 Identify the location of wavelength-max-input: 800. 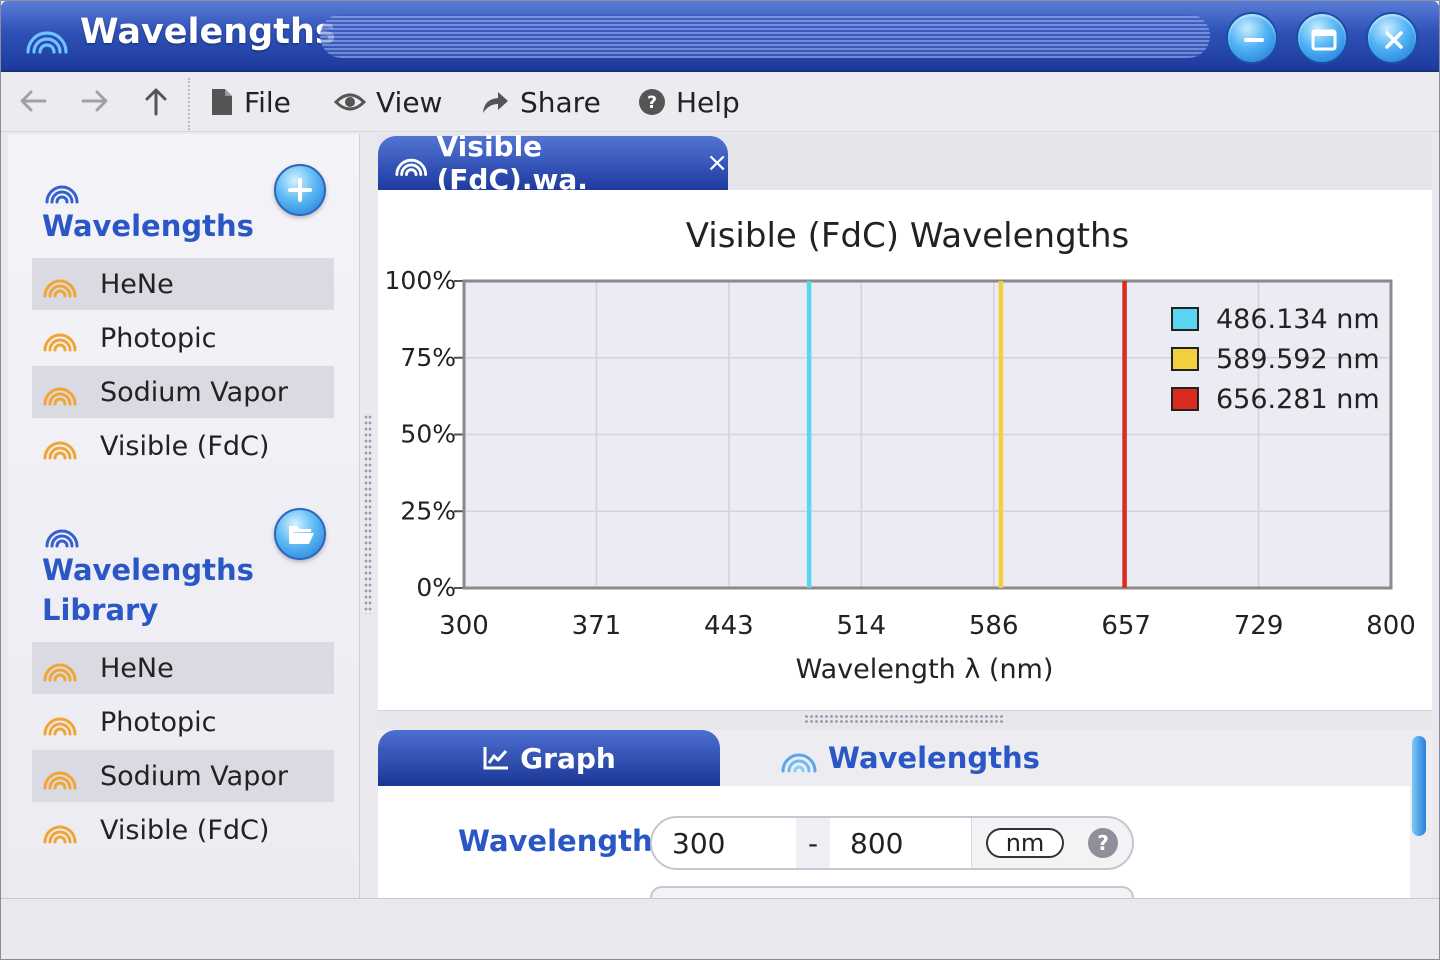
(901, 843).